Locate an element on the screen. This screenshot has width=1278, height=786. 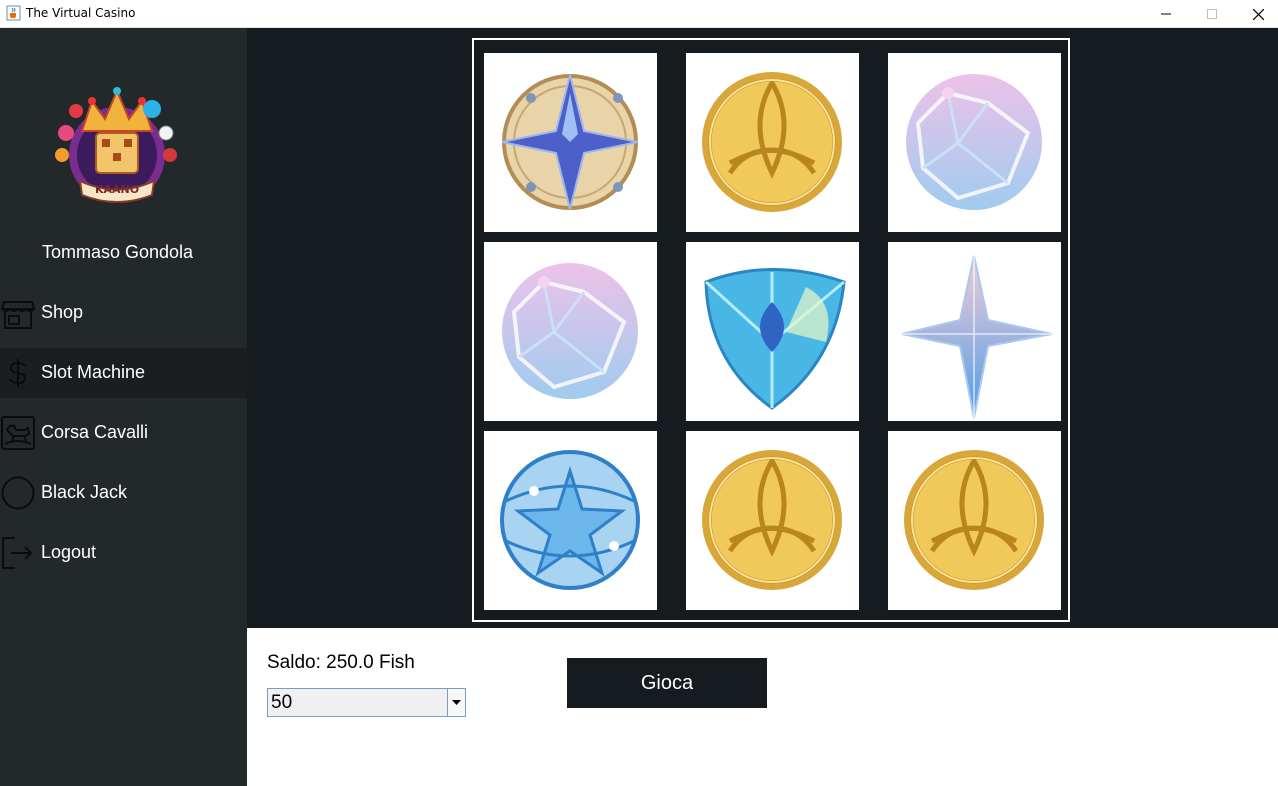
store-icon is located at coordinates (18, 315).